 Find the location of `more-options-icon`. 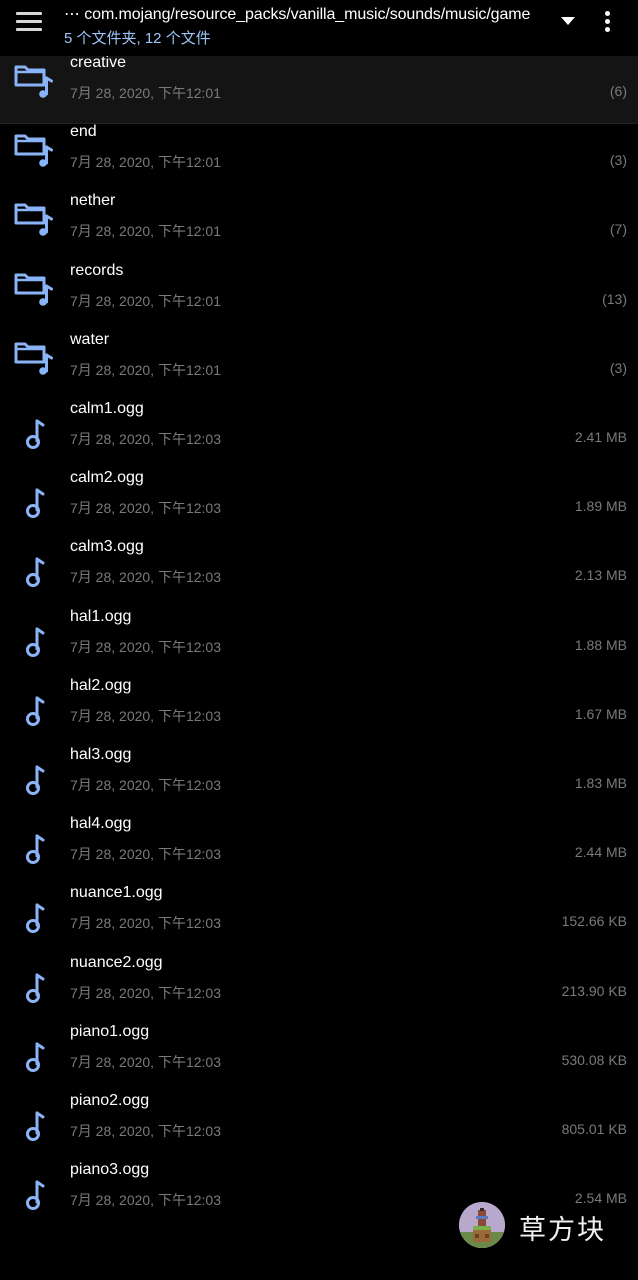

more-options-icon is located at coordinates (607, 22).